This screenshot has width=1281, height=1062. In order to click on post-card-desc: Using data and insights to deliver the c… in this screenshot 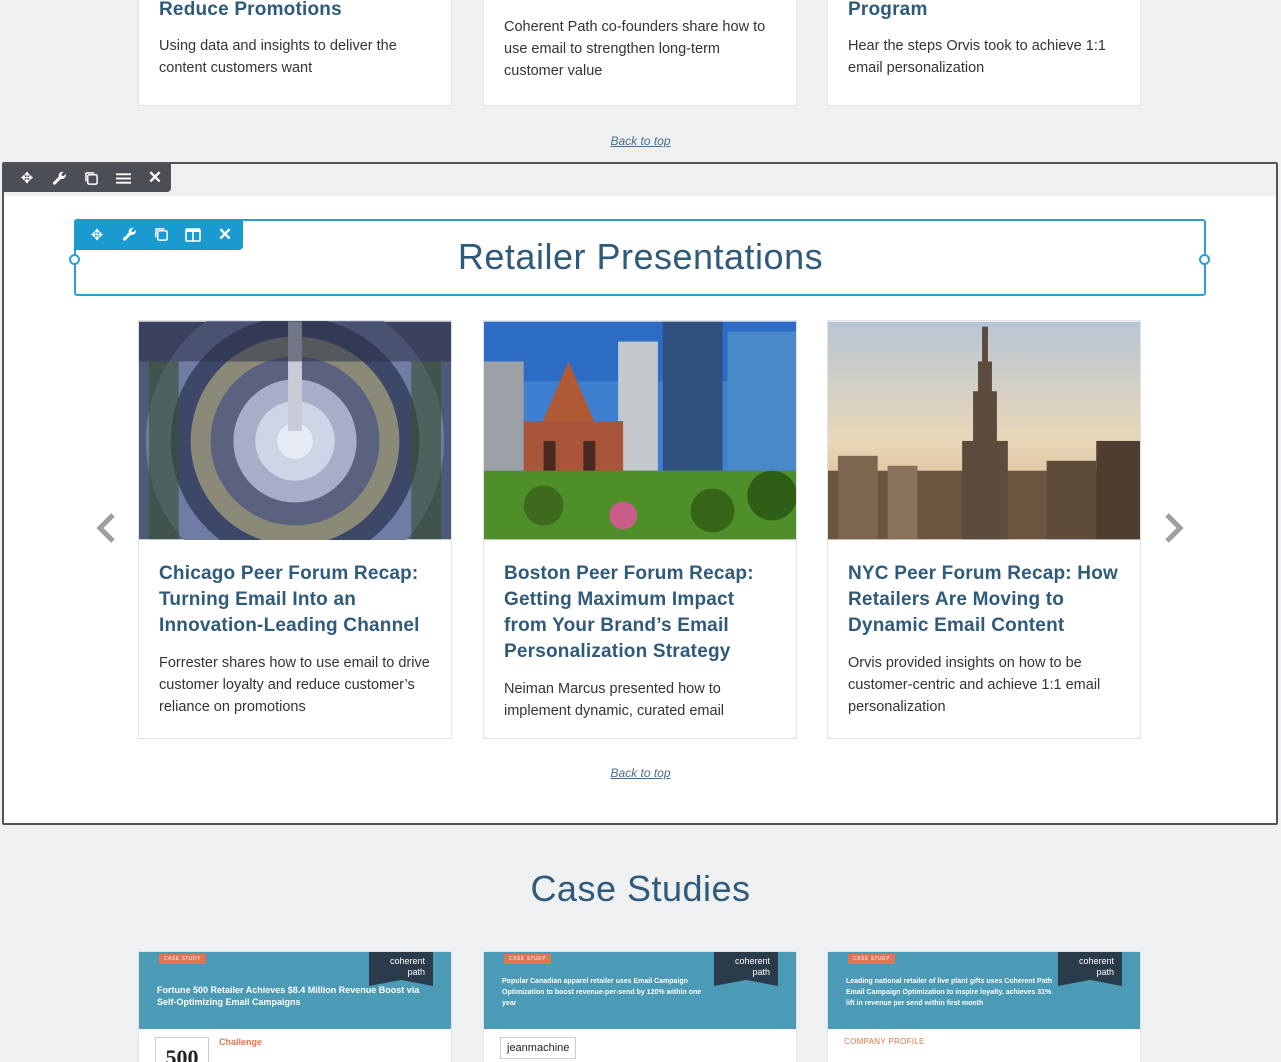, I will do `click(278, 57)`.